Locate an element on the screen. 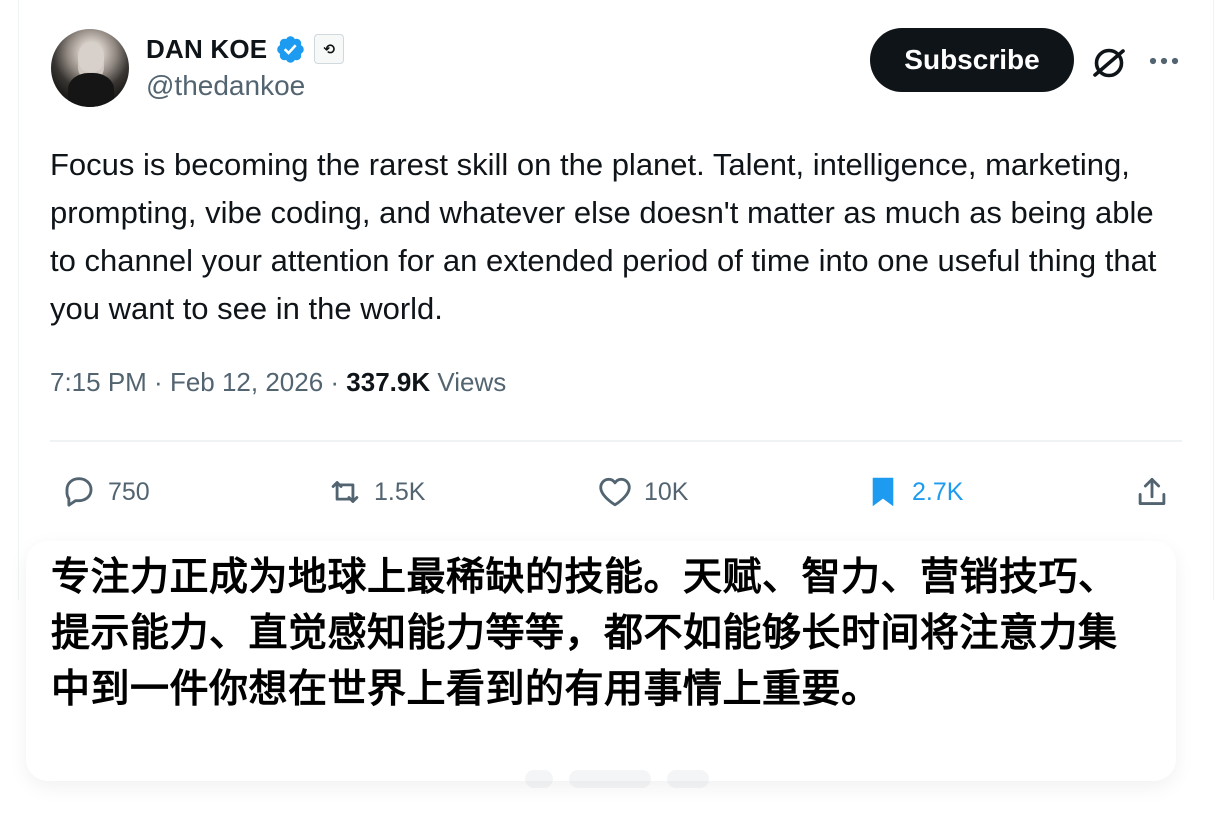 The image size is (1222, 813). tweet-date: Feb 12, 2026 is located at coordinates (246, 382).